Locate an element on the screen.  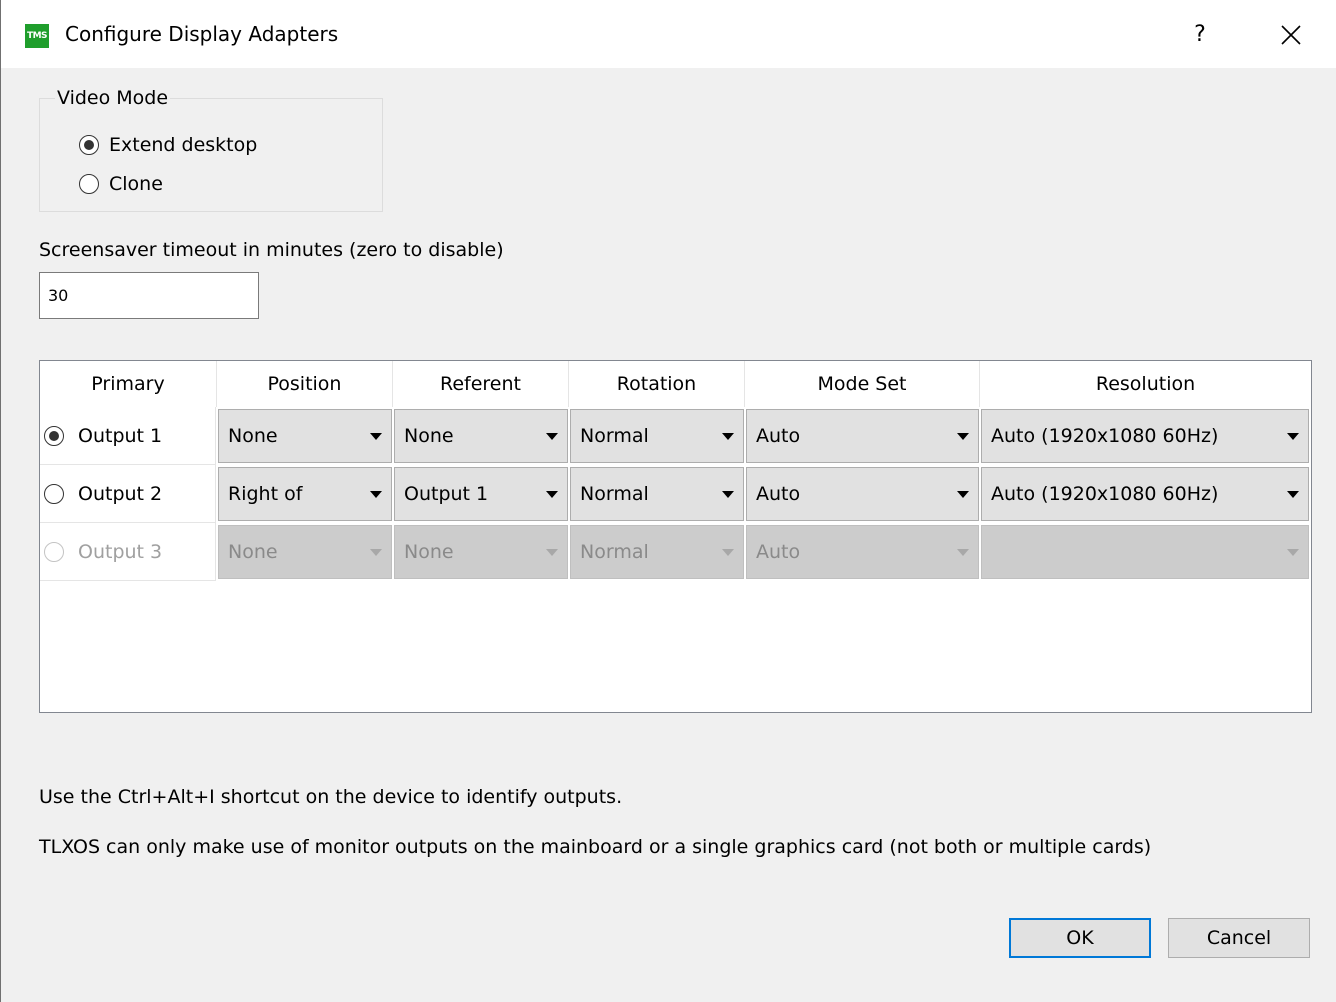
row-output-1-primary: Output 1 is located at coordinates (128, 436).